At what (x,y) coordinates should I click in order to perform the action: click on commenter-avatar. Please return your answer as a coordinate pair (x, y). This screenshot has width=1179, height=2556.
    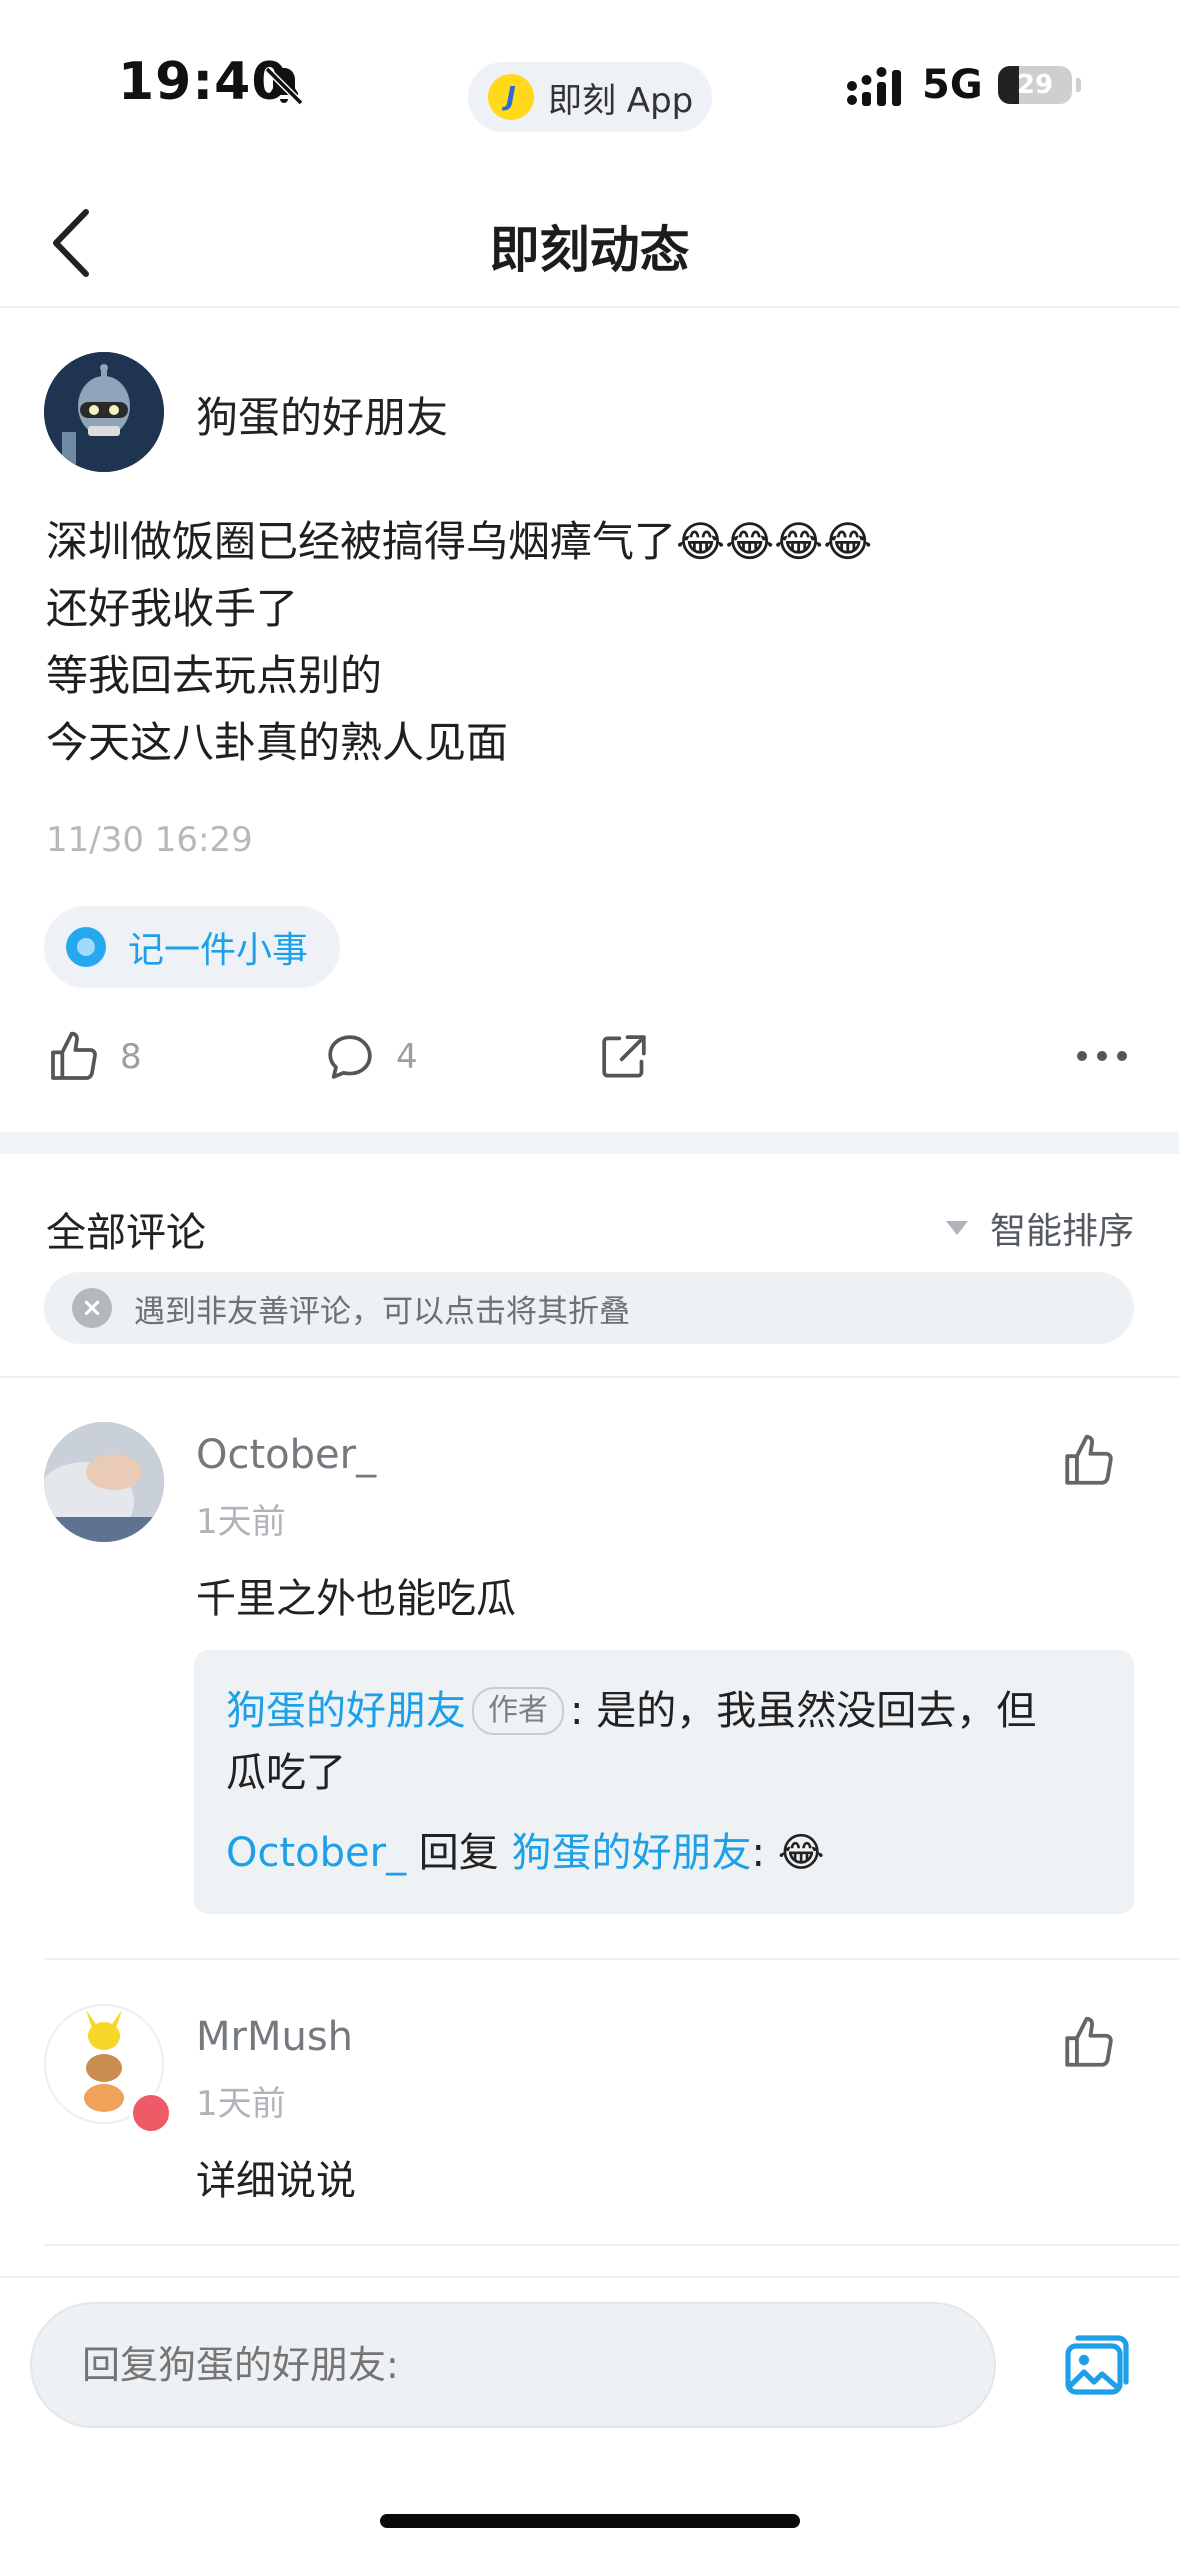
    Looking at the image, I should click on (104, 1482).